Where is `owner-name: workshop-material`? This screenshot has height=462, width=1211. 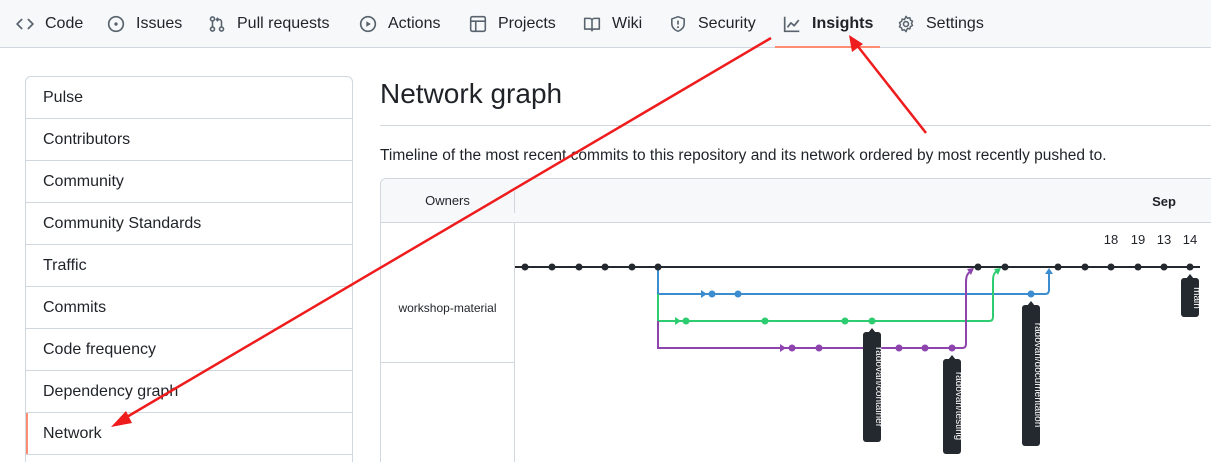
owner-name: workshop-material is located at coordinates (447, 308).